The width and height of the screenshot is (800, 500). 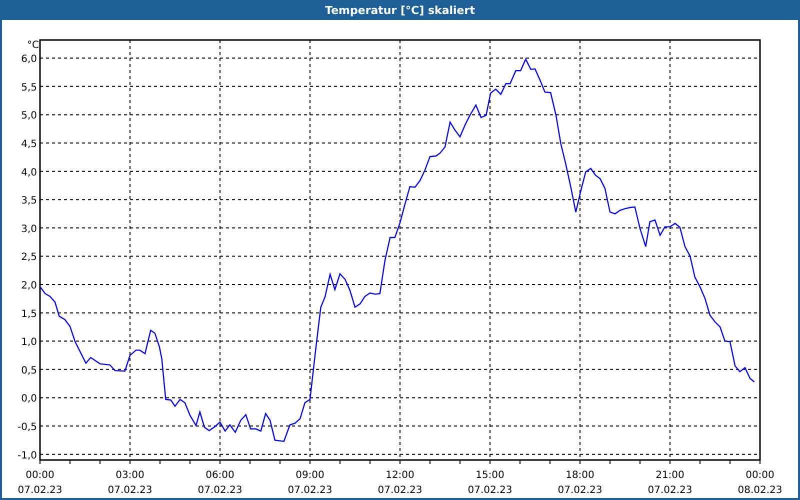 What do you see at coordinates (130, 475) in the screenshot?
I see `x-axis-time-label: 03:00` at bounding box center [130, 475].